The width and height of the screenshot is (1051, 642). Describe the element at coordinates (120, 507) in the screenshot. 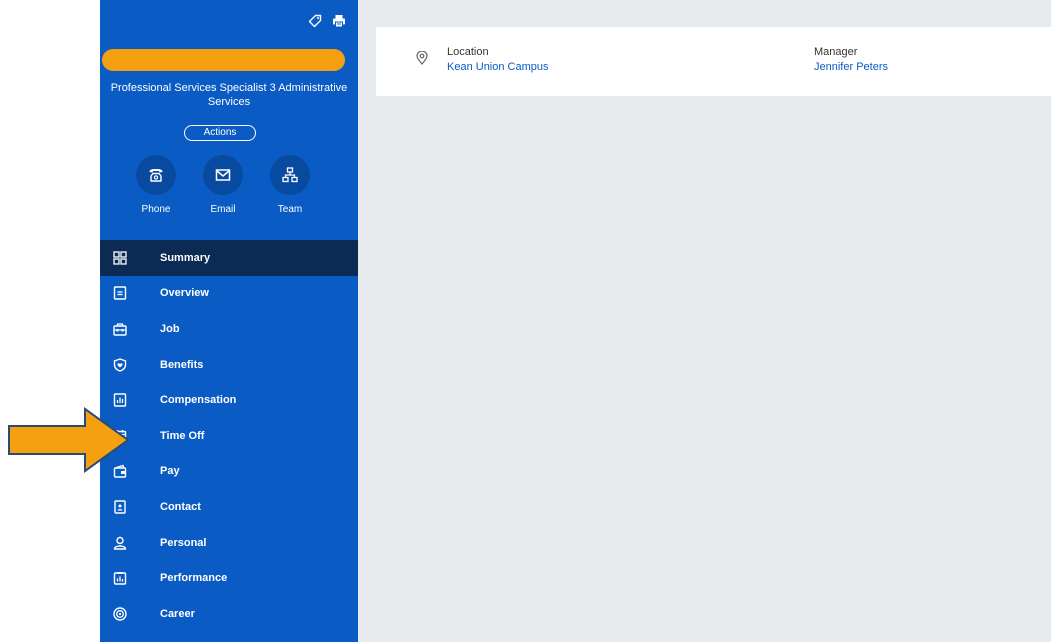

I see `contact-icon` at that location.